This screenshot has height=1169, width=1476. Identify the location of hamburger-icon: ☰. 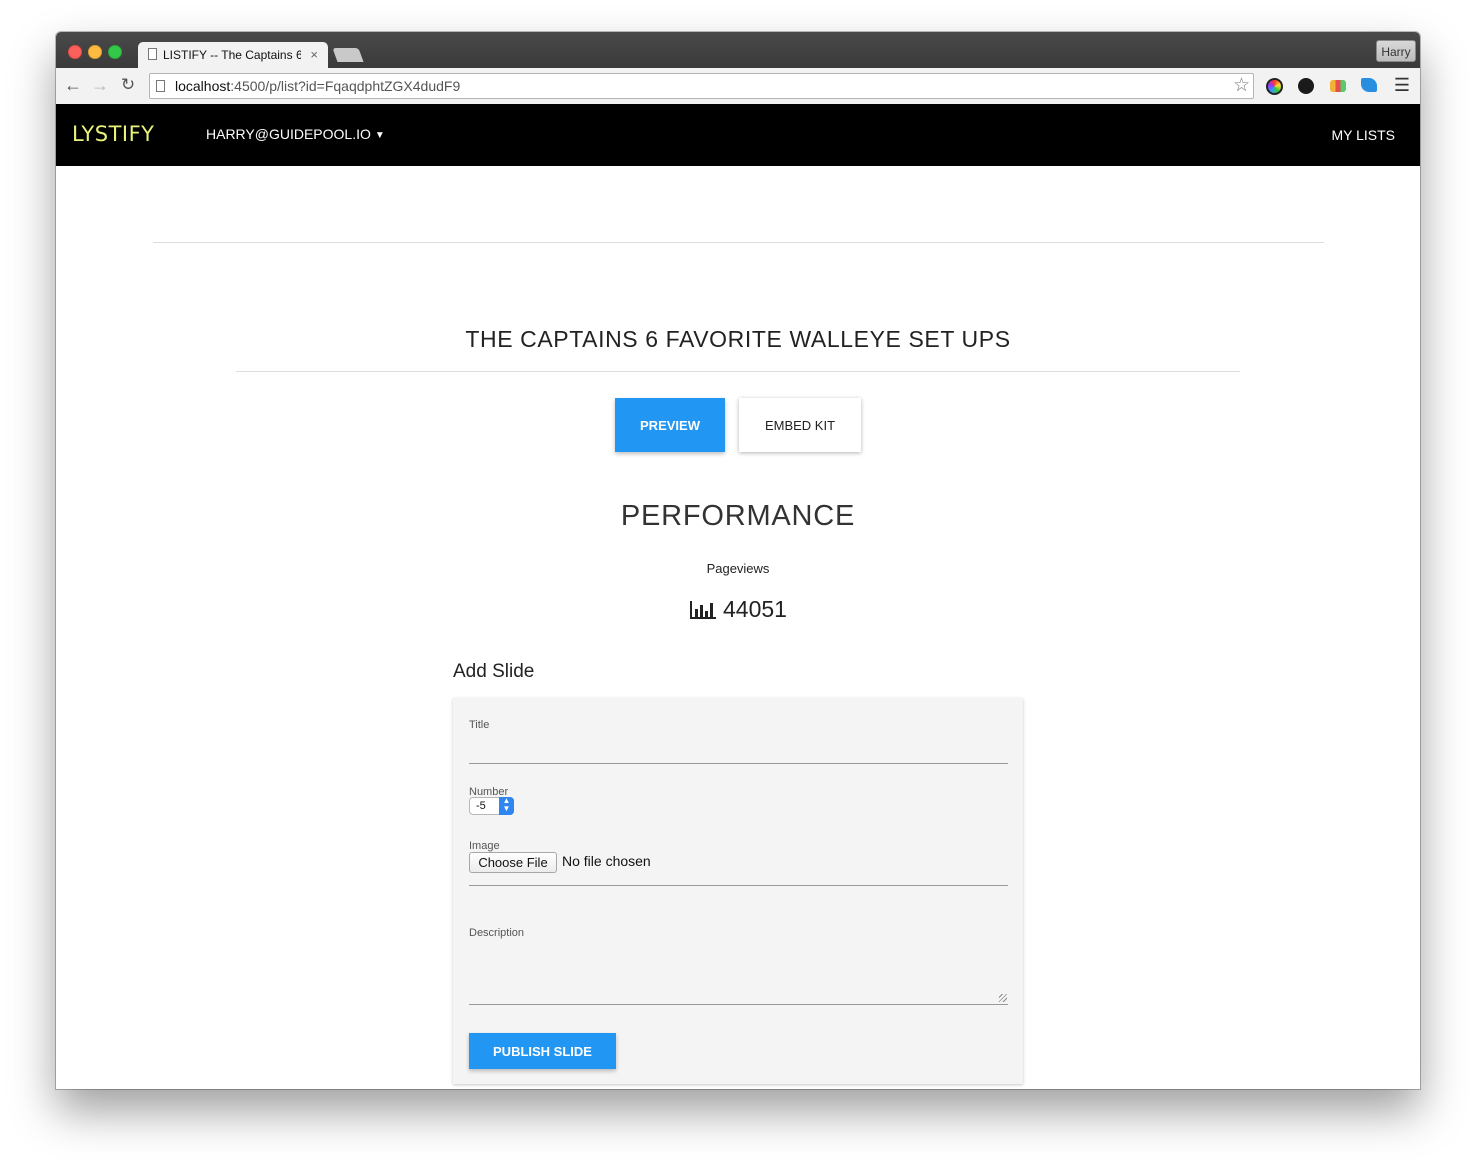
(1402, 85).